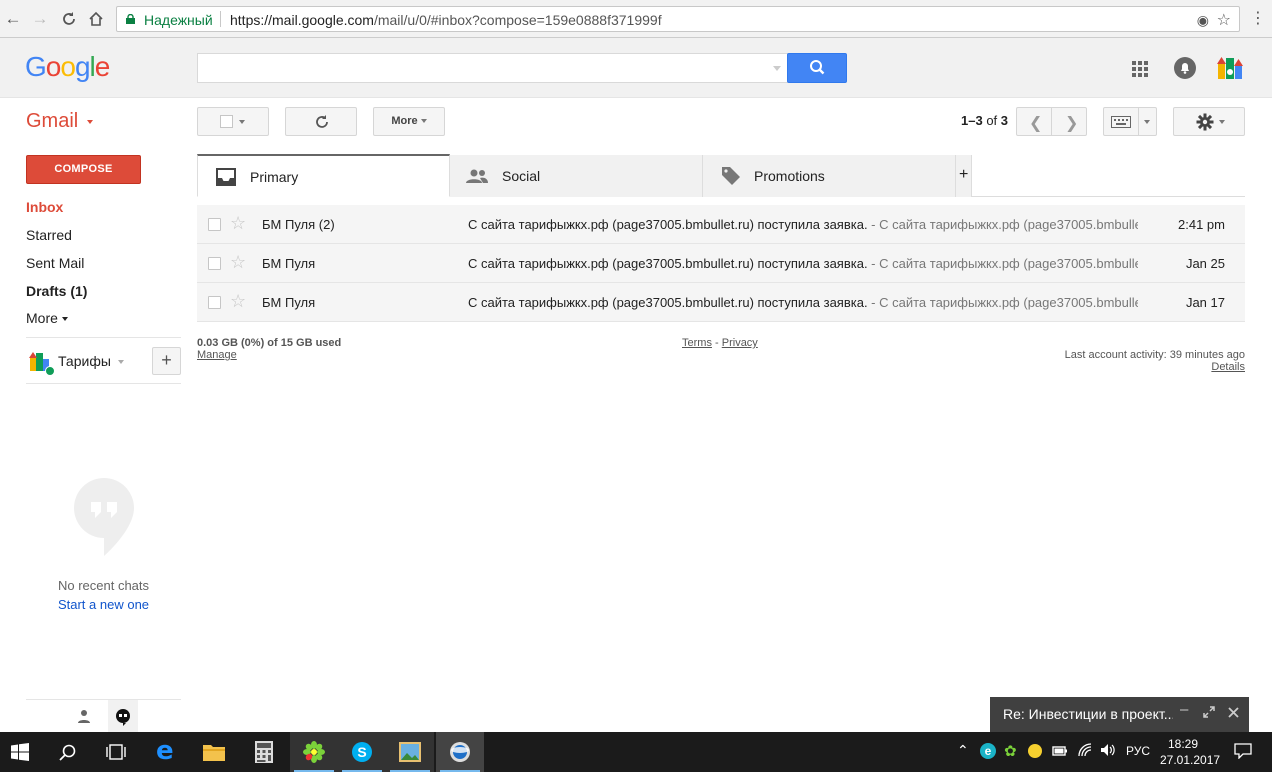 The height and width of the screenshot is (772, 1272). I want to click on windows-start-icon, so click(24, 752).